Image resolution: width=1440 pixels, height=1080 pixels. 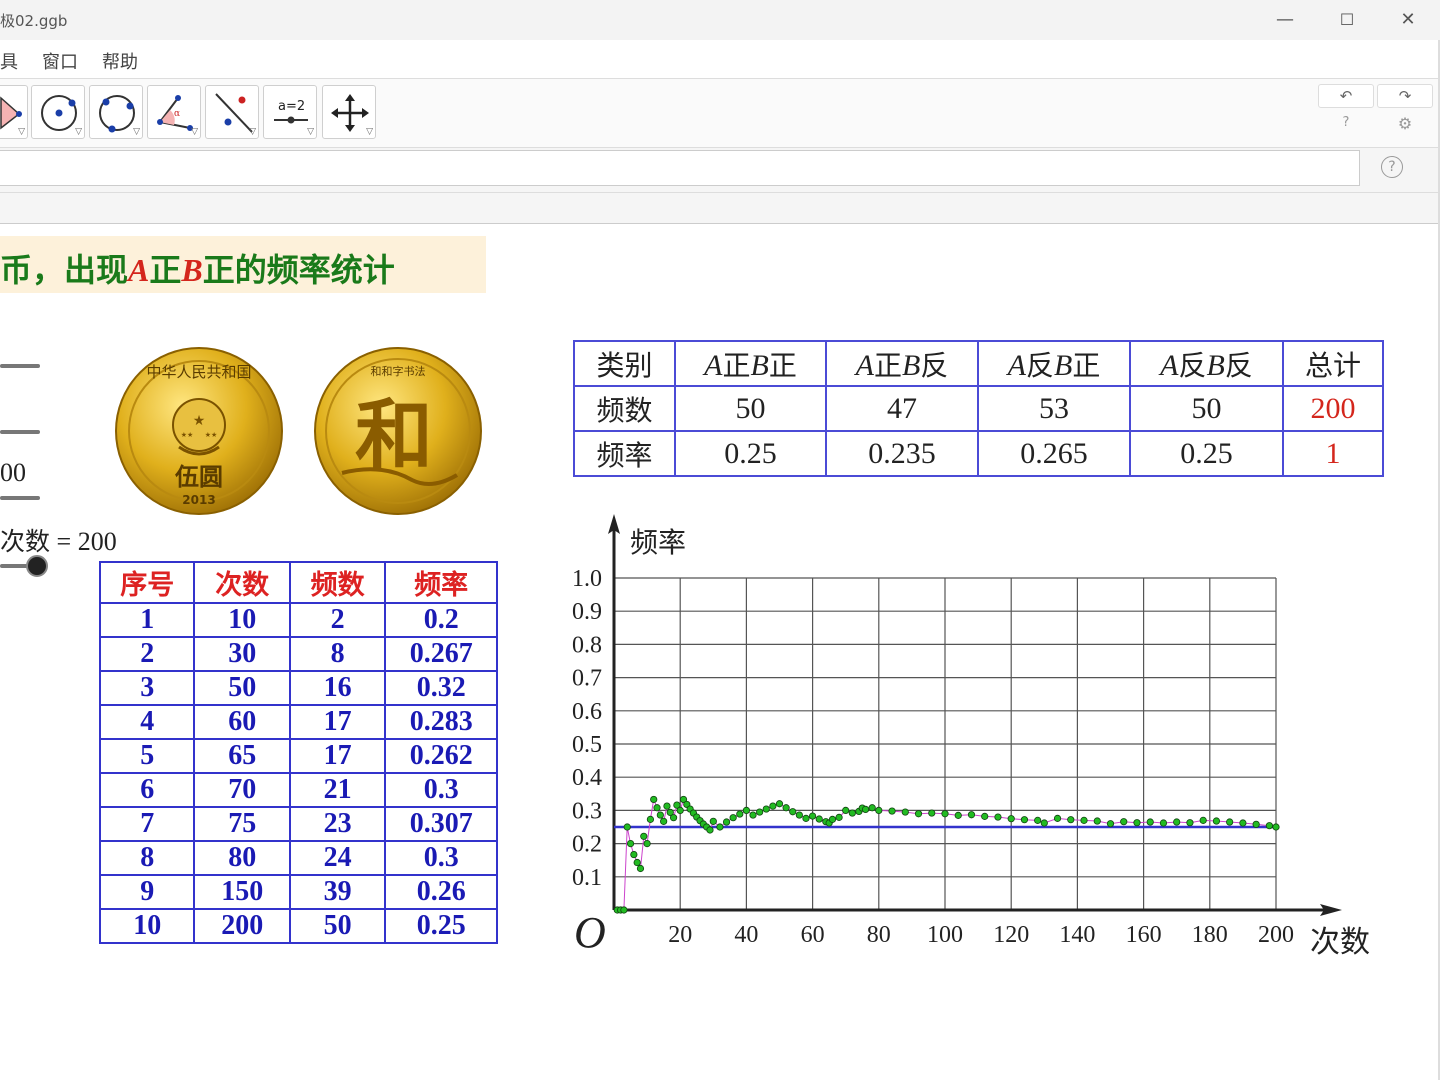 What do you see at coordinates (60, 61) in the screenshot?
I see `menu-item-window: 窗口` at bounding box center [60, 61].